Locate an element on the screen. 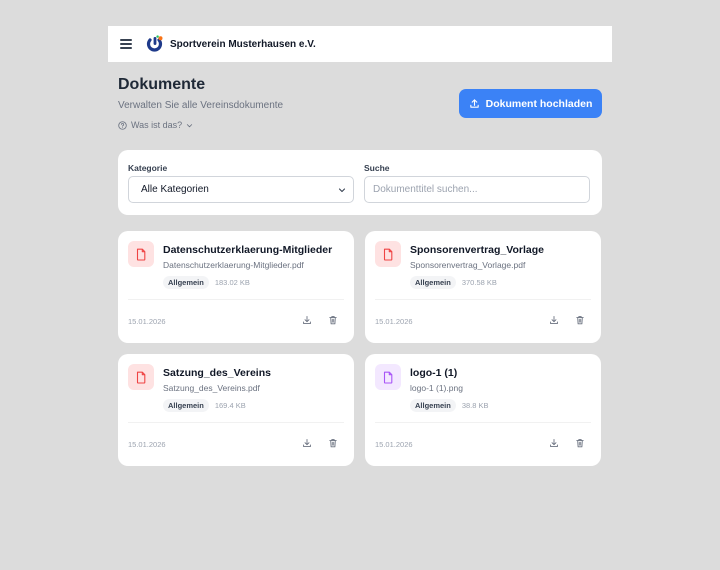 The height and width of the screenshot is (570, 720). brand-name: Sportverein Musterhausen e.V. is located at coordinates (243, 44).